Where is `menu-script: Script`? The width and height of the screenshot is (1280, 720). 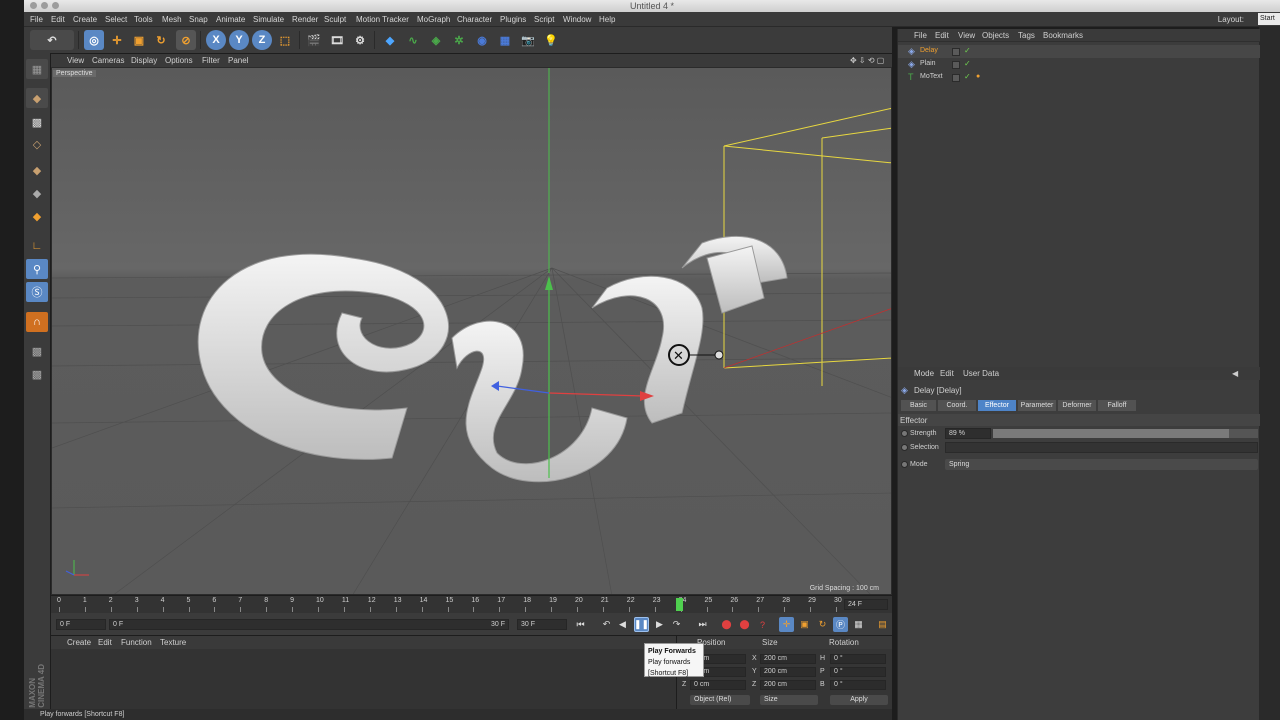
menu-script: Script is located at coordinates (544, 19).